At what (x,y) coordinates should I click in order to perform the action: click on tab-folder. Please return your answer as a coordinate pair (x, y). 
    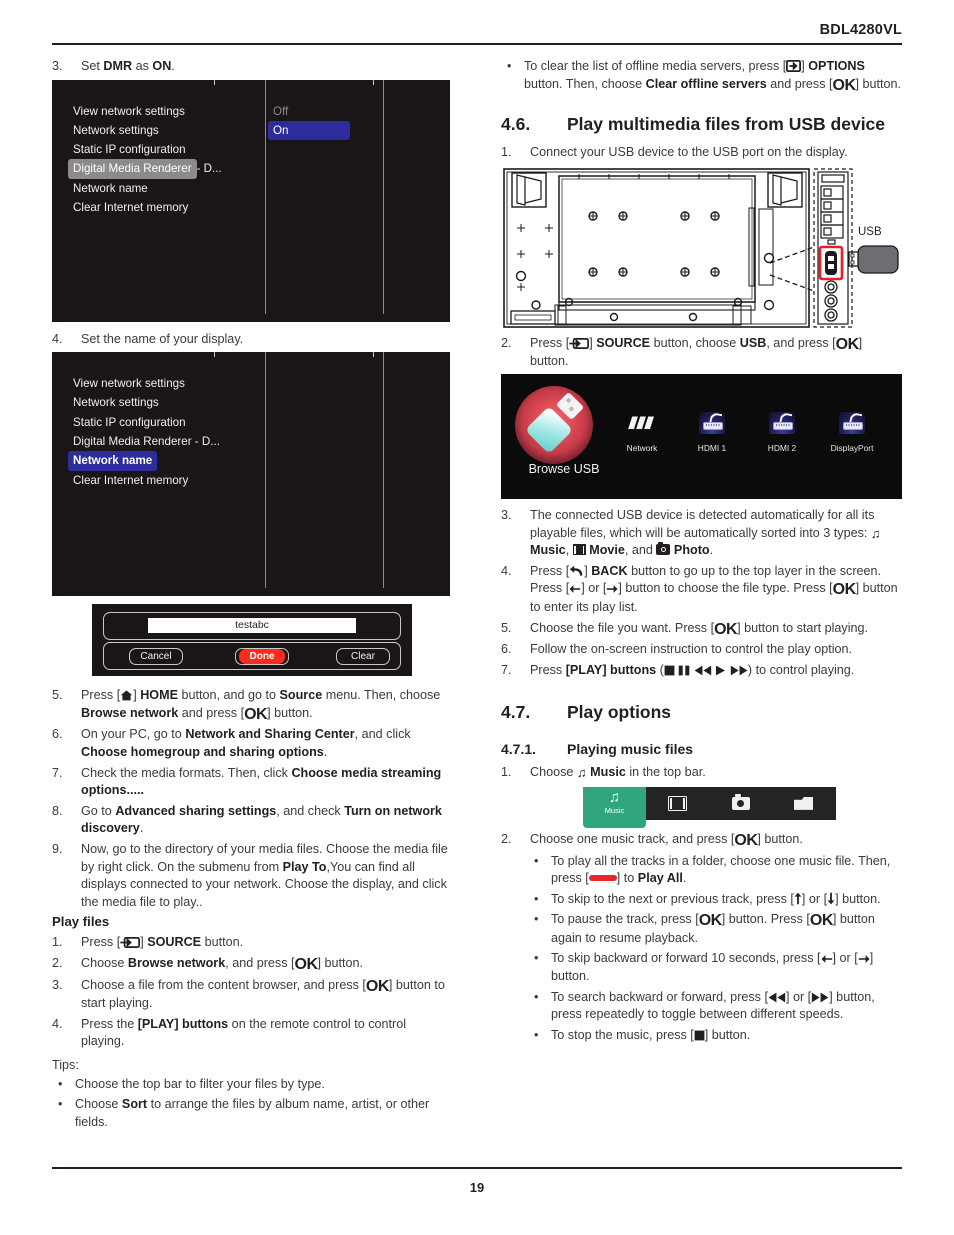
    Looking at the image, I should click on (803, 803).